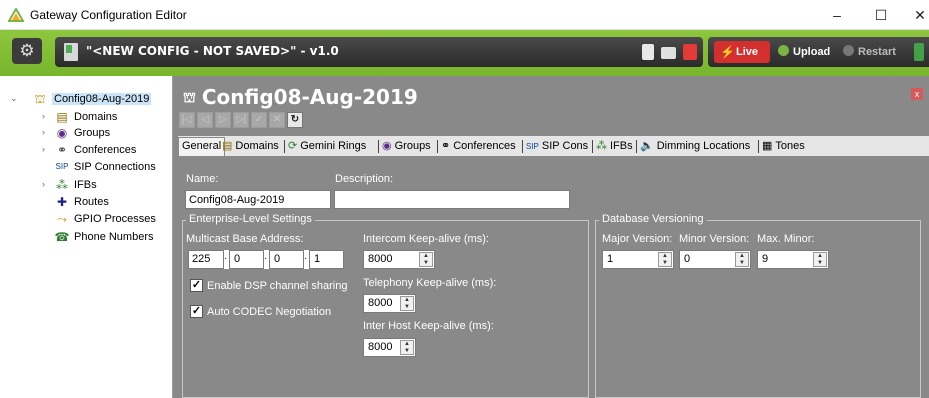  Describe the element at coordinates (837, 15) in the screenshot. I see `minimize-button: –` at that location.